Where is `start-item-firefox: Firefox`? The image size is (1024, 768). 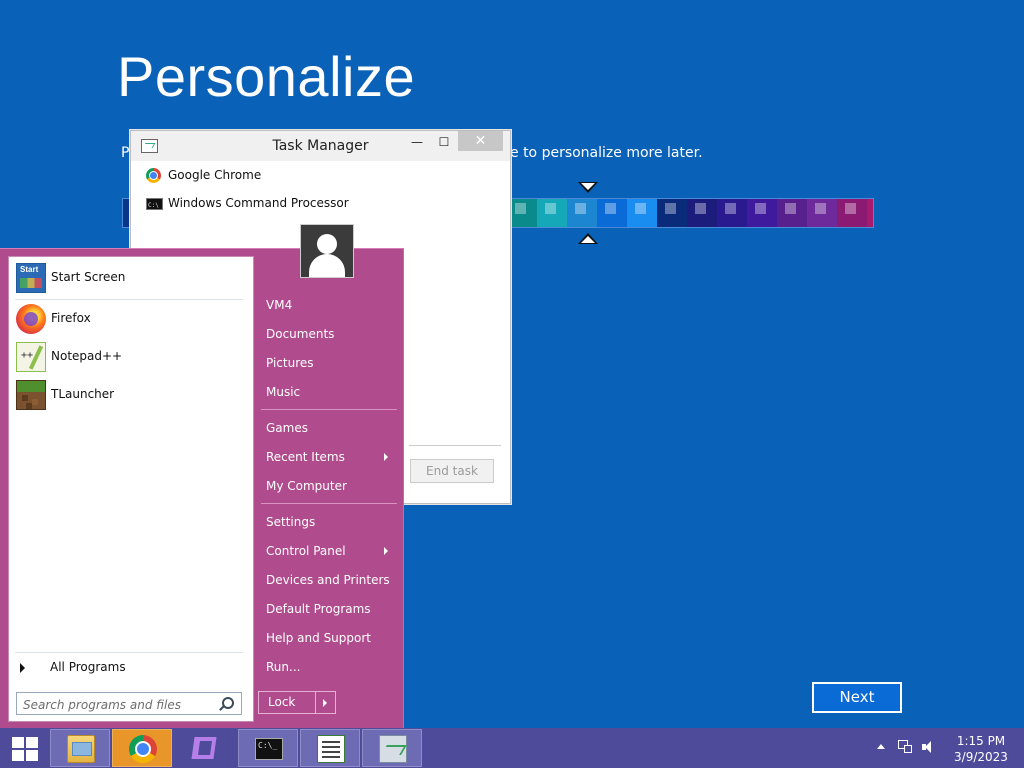 start-item-firefox: Firefox is located at coordinates (131, 319).